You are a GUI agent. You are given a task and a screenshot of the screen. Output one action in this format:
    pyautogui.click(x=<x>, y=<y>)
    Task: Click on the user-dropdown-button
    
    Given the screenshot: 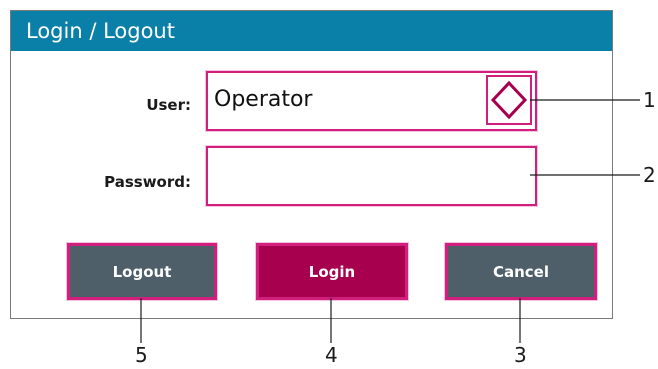 What is the action you would take?
    pyautogui.click(x=509, y=100)
    